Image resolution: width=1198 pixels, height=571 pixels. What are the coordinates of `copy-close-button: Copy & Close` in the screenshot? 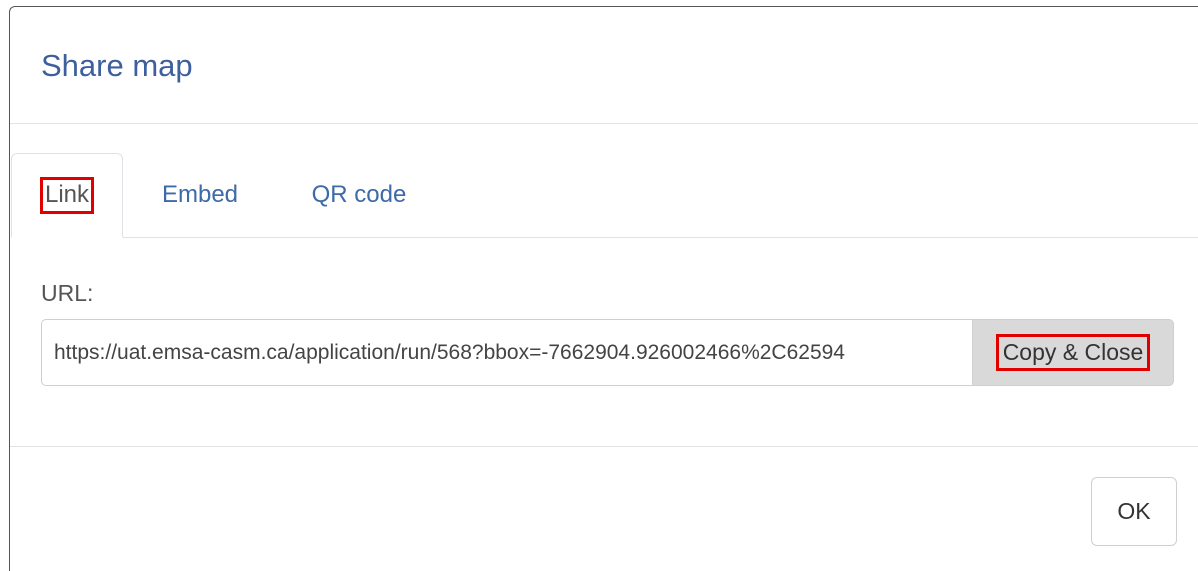 It's located at (1073, 352).